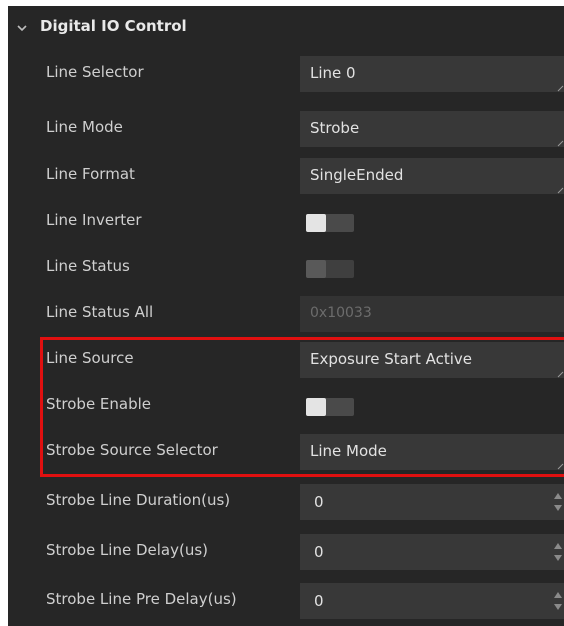  Describe the element at coordinates (286, 313) in the screenshot. I see `row-line-status-all: Line Status All 0x10033` at that location.